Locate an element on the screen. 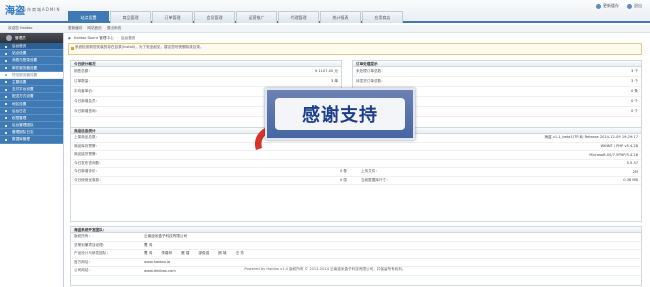  admin-name: 管理员 is located at coordinates (20, 37).